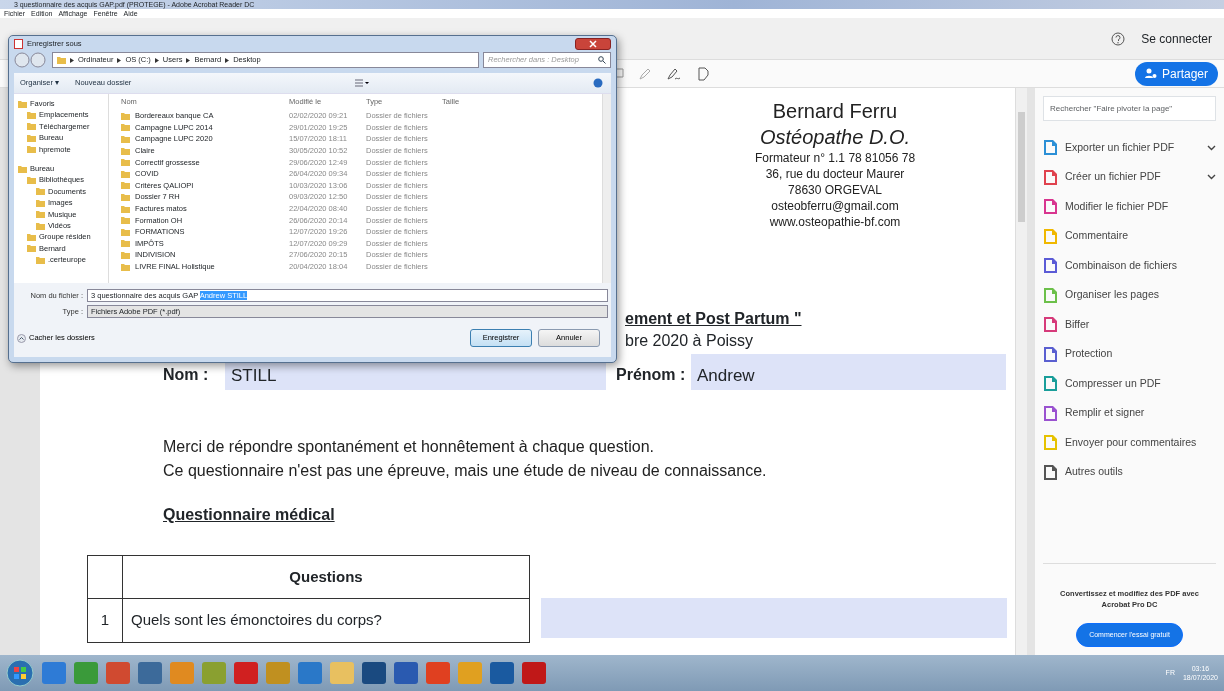  I want to click on row-number: 1, so click(105, 619).